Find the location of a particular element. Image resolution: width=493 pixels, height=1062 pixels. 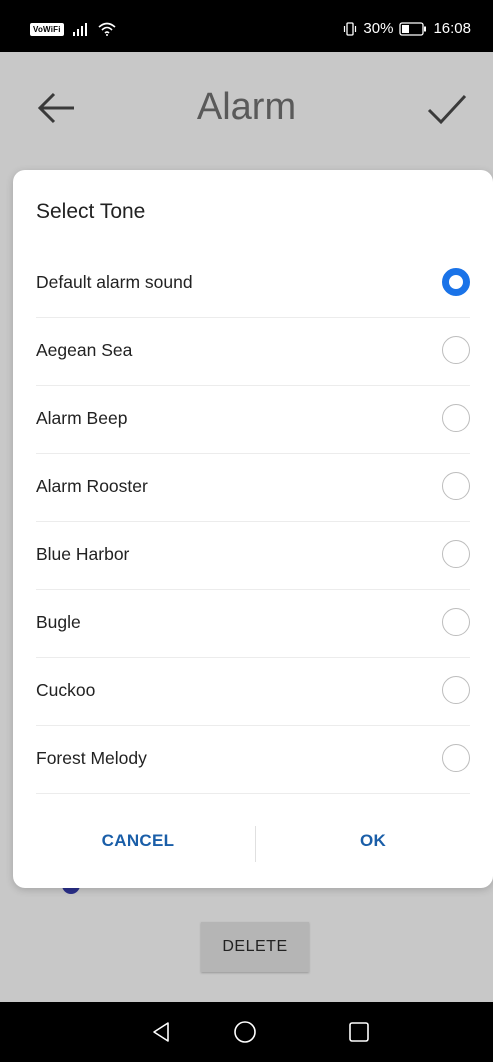

tone-label: Bugle is located at coordinates (58, 622).